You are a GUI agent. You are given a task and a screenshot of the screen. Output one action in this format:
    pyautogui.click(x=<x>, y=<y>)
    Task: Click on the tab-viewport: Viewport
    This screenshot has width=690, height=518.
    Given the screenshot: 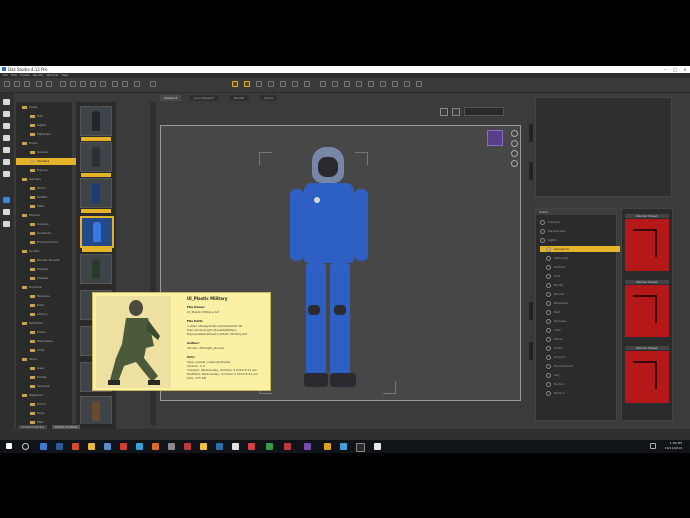 What is the action you would take?
    pyautogui.click(x=171, y=98)
    